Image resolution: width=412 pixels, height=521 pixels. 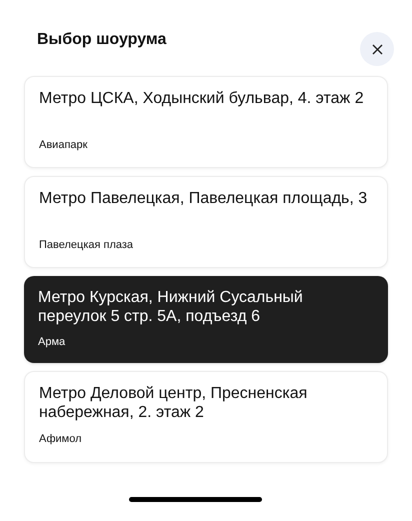 What do you see at coordinates (63, 145) in the screenshot?
I see `showroom-name: Авиапарк` at bounding box center [63, 145].